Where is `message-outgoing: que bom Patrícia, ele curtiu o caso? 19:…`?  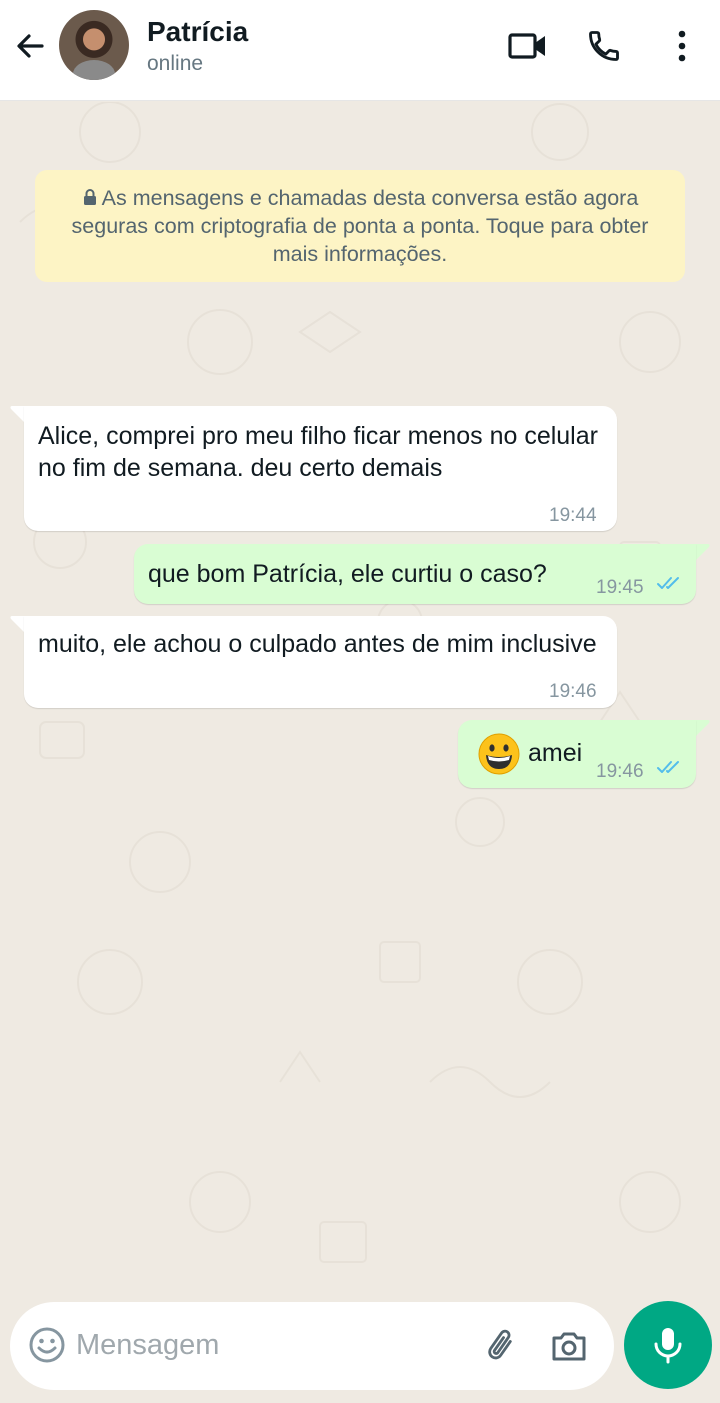 message-outgoing: que bom Patrícia, ele curtiu o caso? 19:… is located at coordinates (415, 574).